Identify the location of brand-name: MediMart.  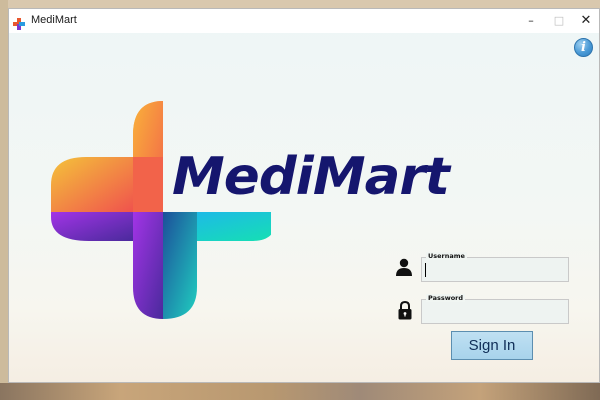
(311, 177).